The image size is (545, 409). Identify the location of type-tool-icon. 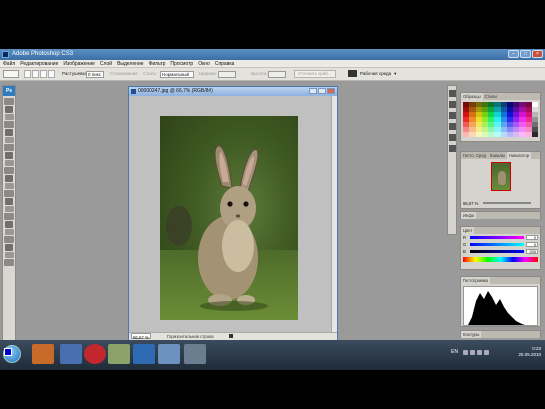
(9, 216).